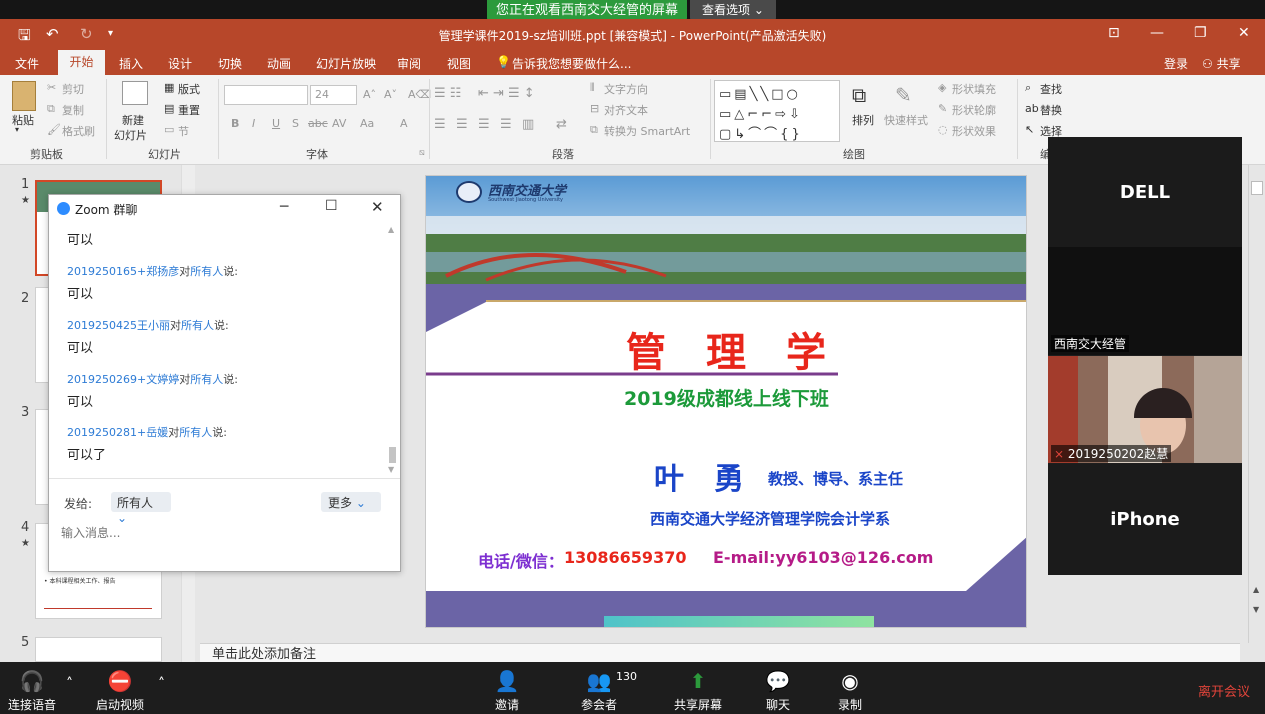 The image size is (1265, 714). I want to click on tab-view: 视图, so click(459, 63).